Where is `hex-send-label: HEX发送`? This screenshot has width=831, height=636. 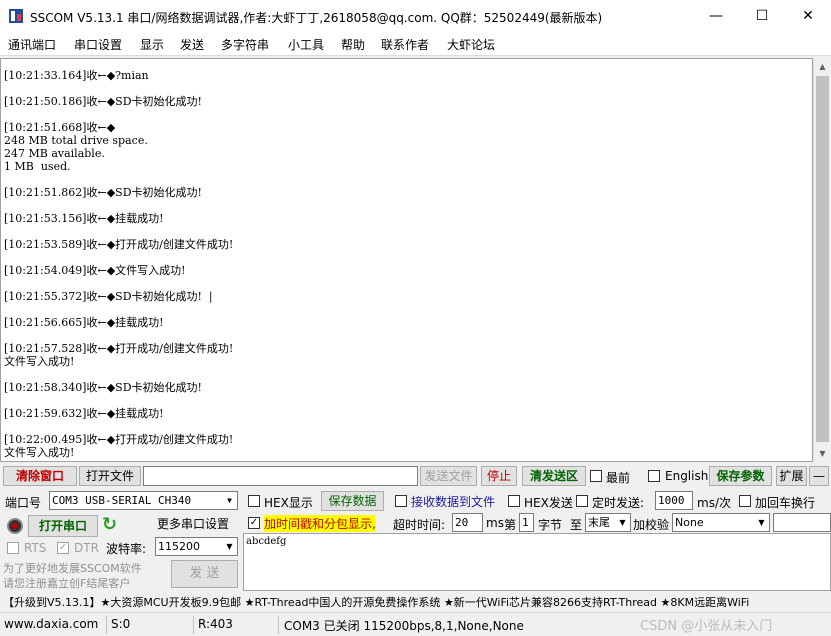
hex-send-label: HEX发送 is located at coordinates (548, 503).